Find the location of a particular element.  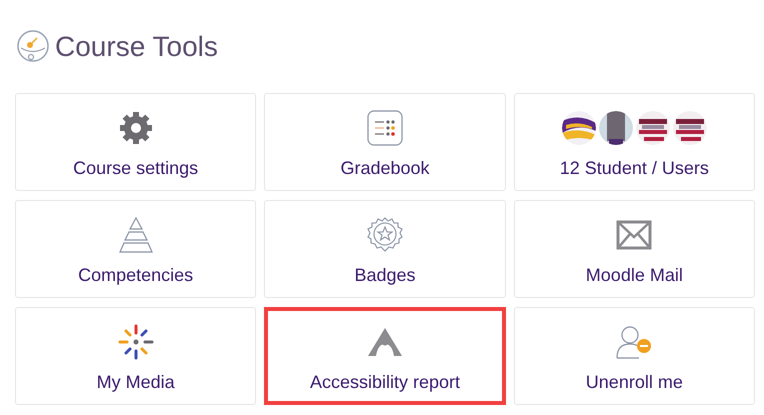

user-remove-icon is located at coordinates (634, 342).